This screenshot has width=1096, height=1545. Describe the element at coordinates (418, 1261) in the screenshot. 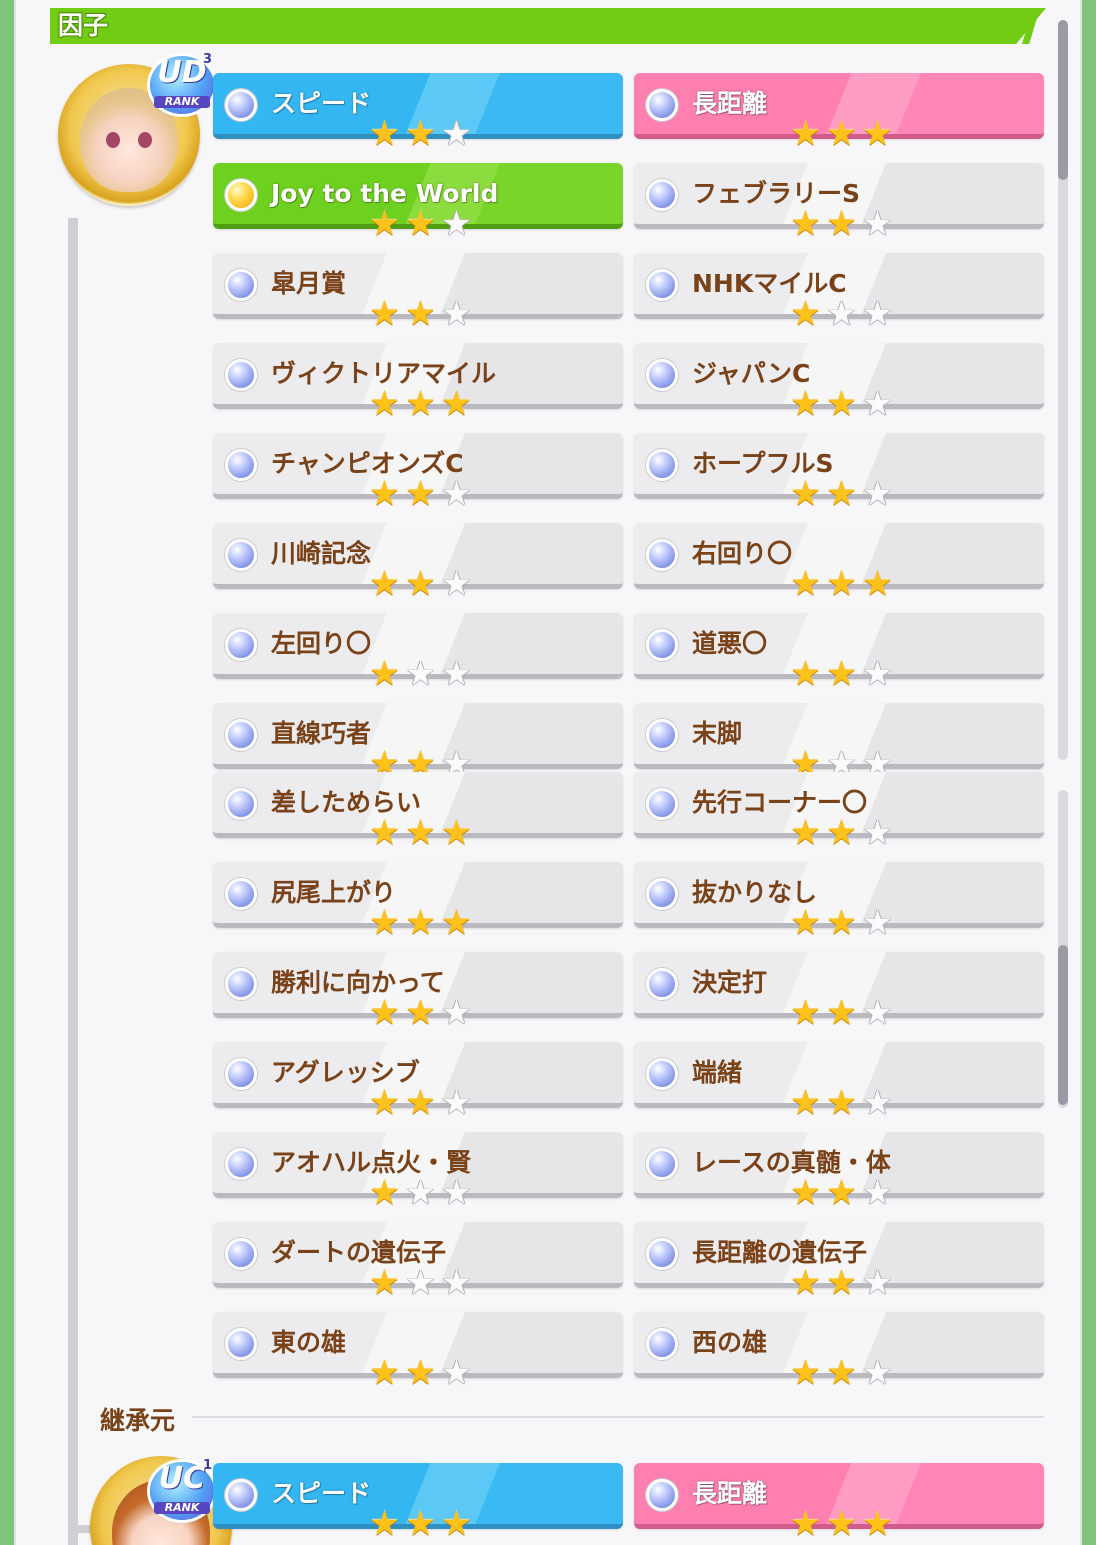

I see `factor-card: ダートの遺伝子 ★ ★ ★` at that location.